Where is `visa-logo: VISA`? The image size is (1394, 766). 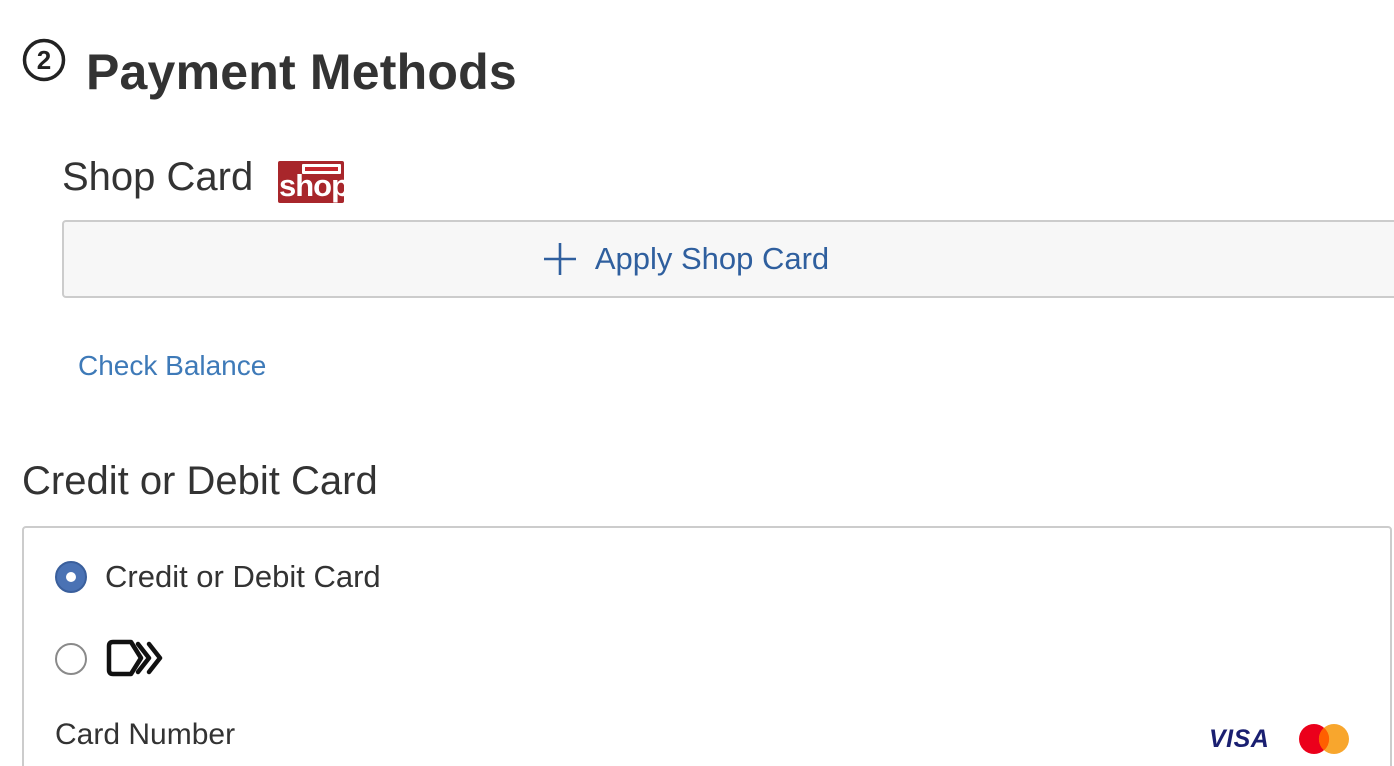
visa-logo: VISA is located at coordinates (1239, 739).